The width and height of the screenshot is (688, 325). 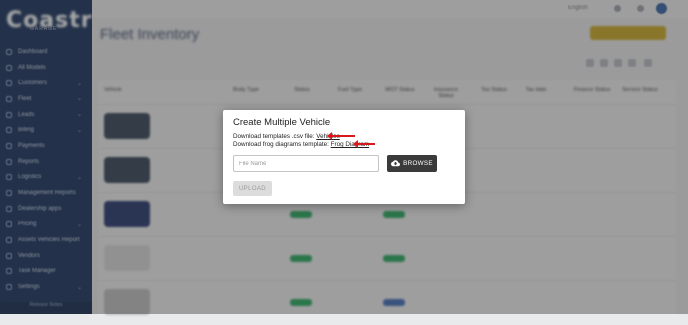 I want to click on upload-button: UPLOAD, so click(x=252, y=188).